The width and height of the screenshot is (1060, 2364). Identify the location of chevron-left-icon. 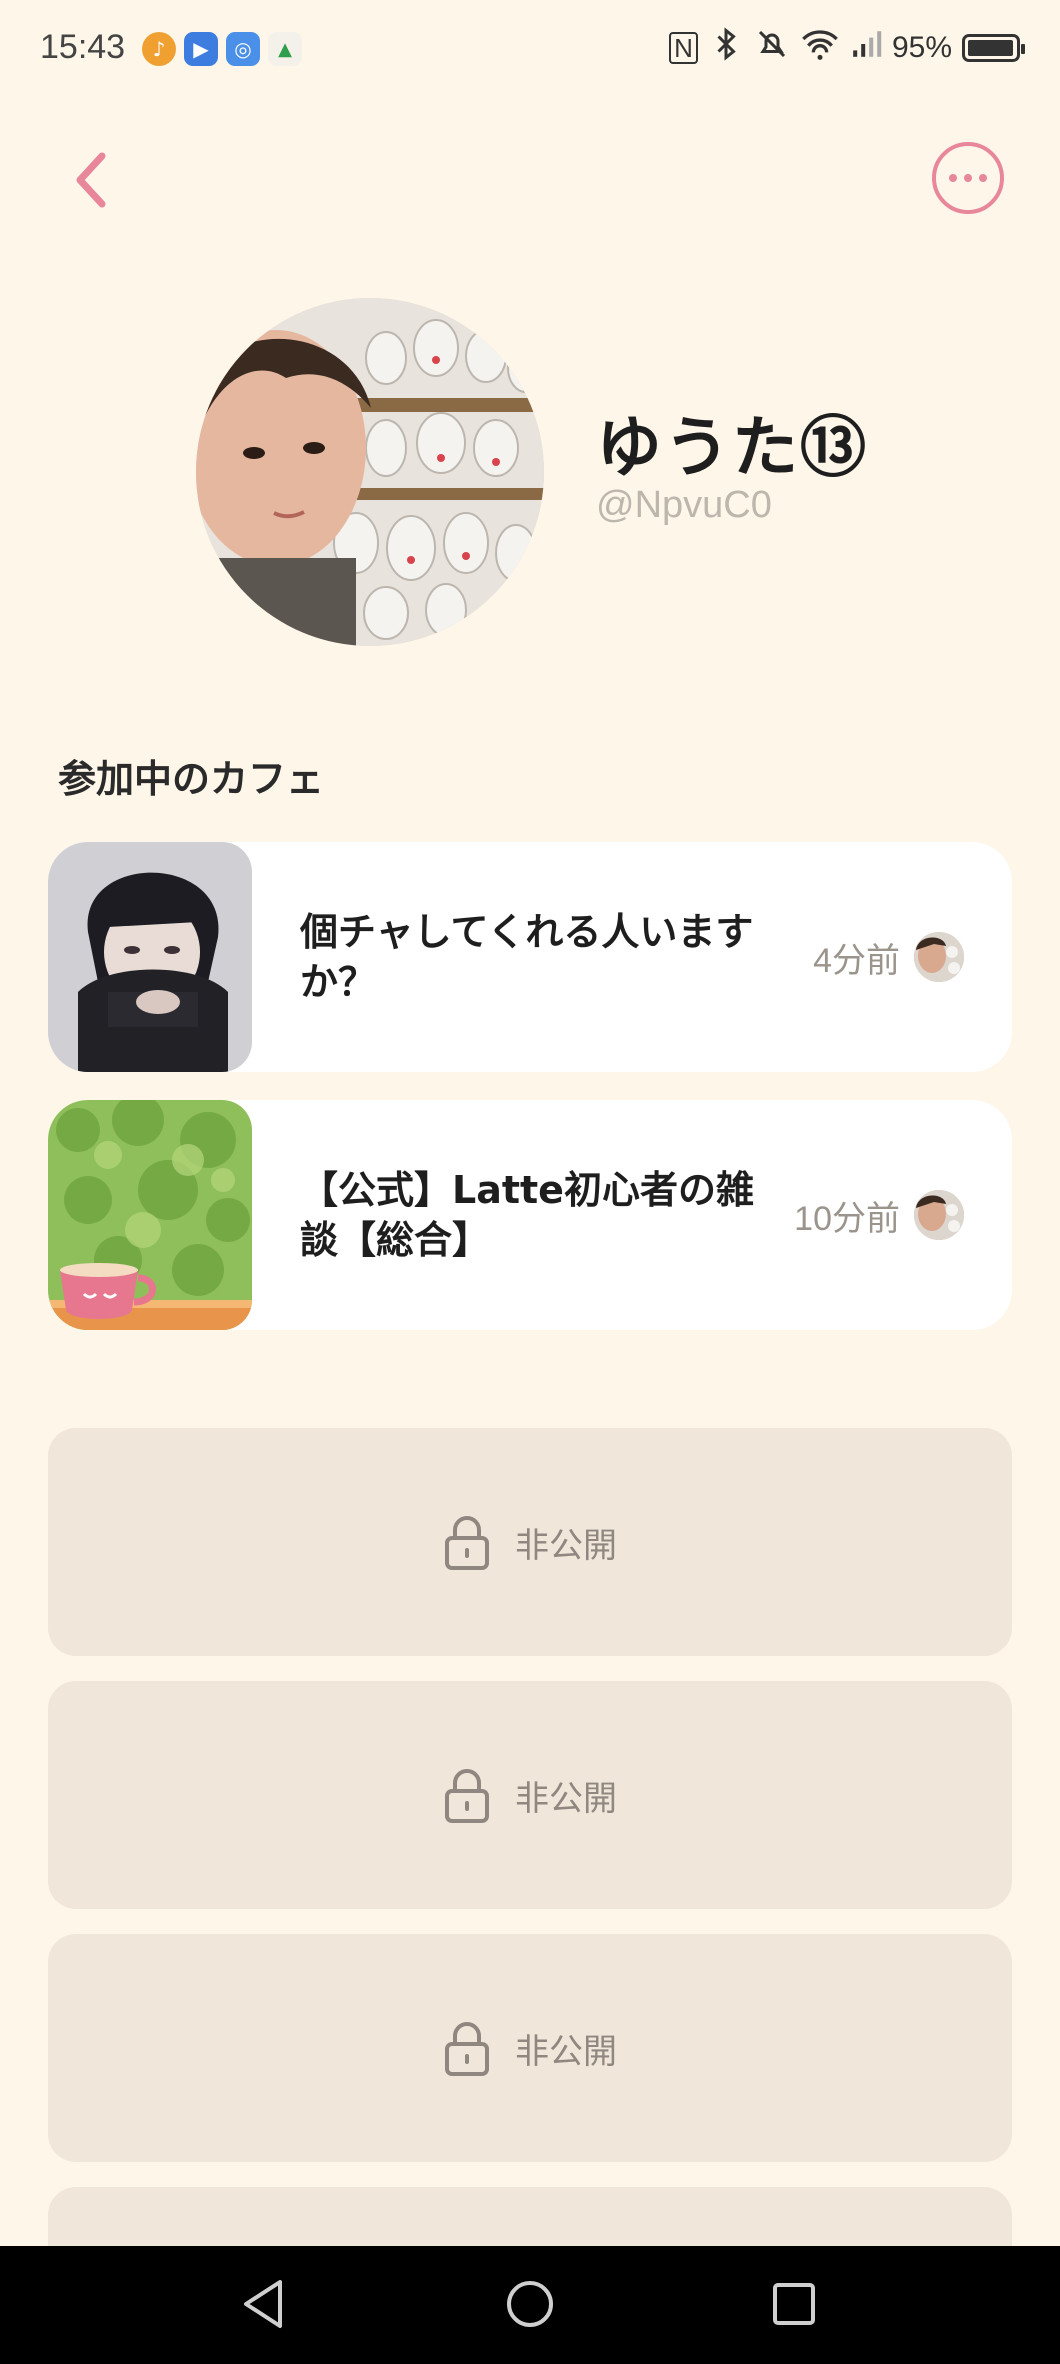
(91, 180).